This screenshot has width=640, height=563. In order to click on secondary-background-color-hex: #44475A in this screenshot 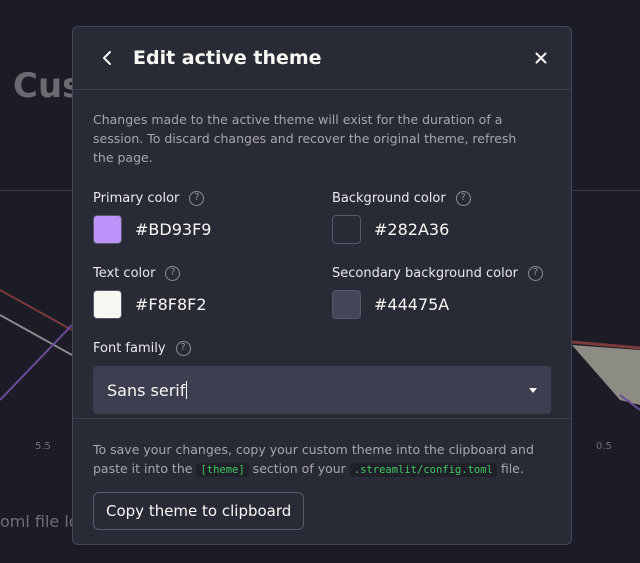, I will do `click(412, 304)`.